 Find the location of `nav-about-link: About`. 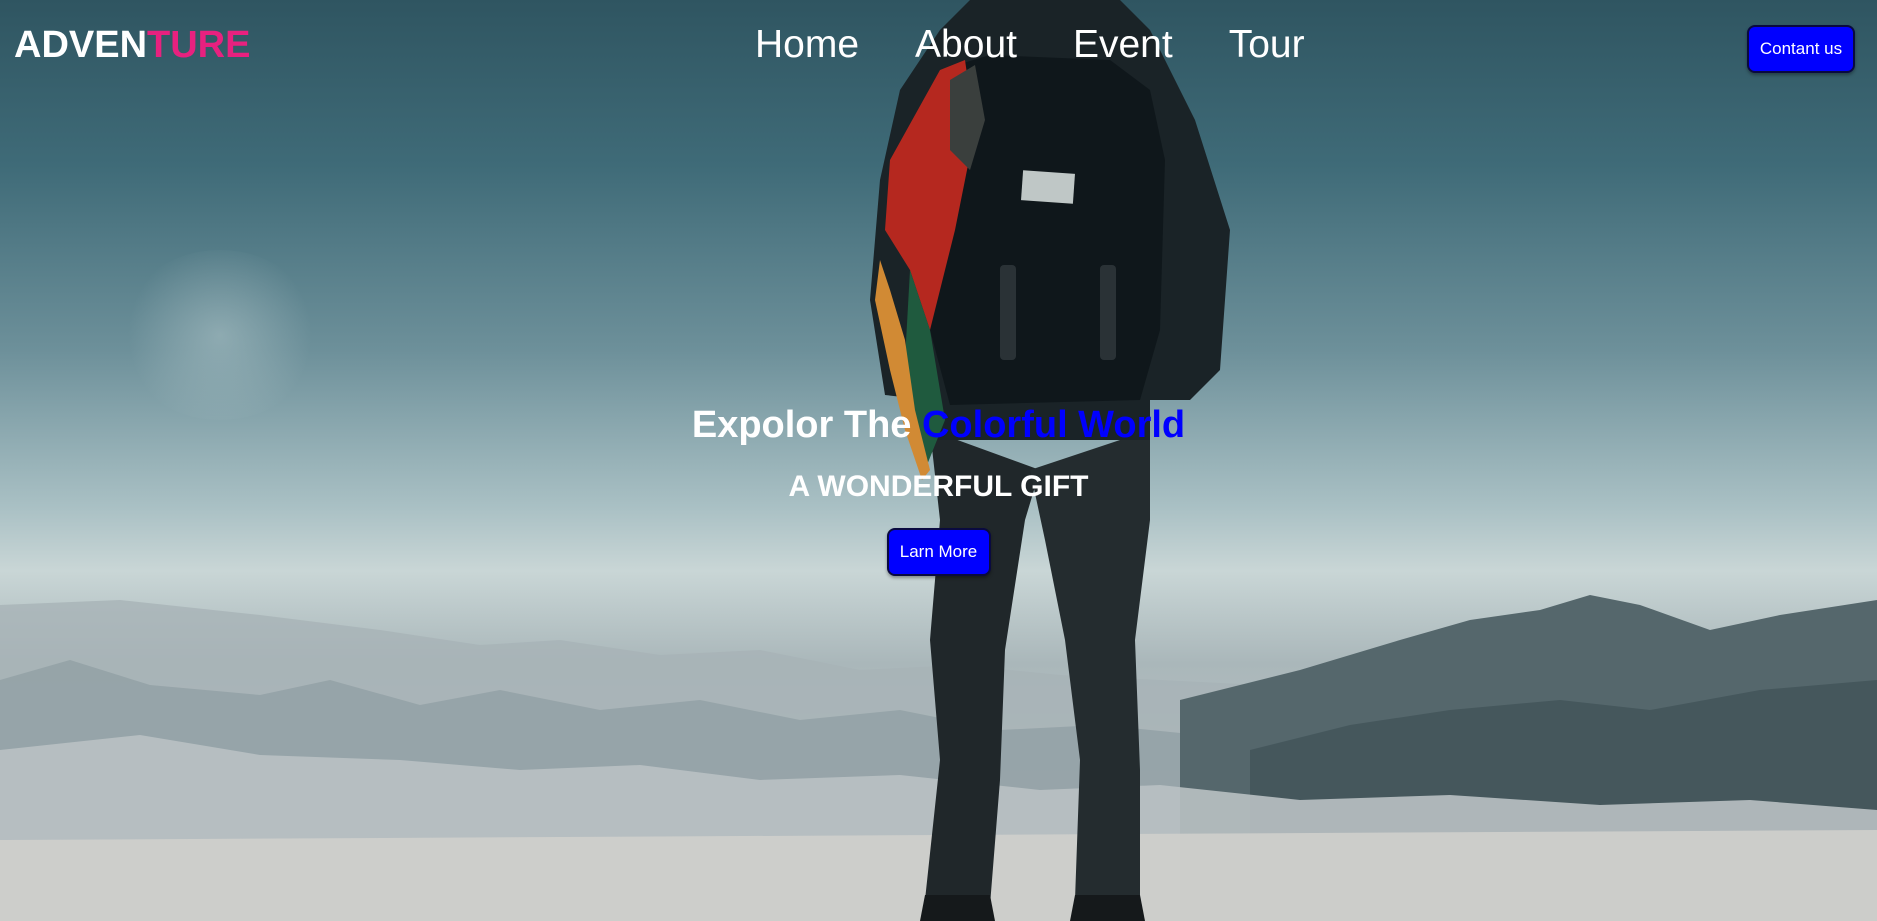

nav-about-link: About is located at coordinates (966, 45).